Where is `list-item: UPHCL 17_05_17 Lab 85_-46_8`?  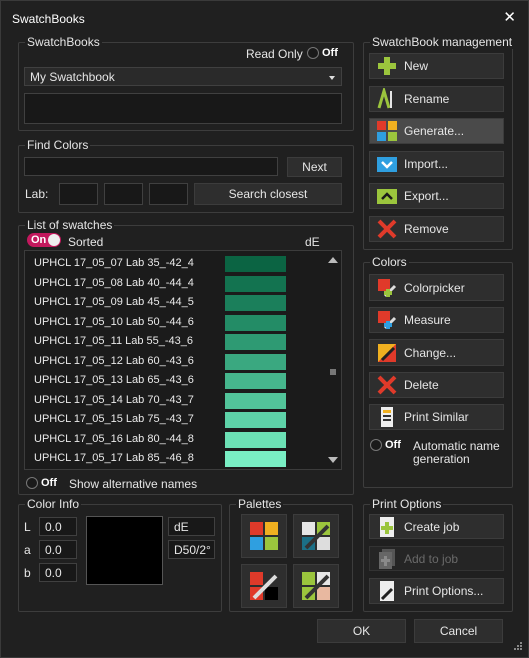
list-item: UPHCL 17_05_17 Lab 85_-46_8 is located at coordinates (175, 458).